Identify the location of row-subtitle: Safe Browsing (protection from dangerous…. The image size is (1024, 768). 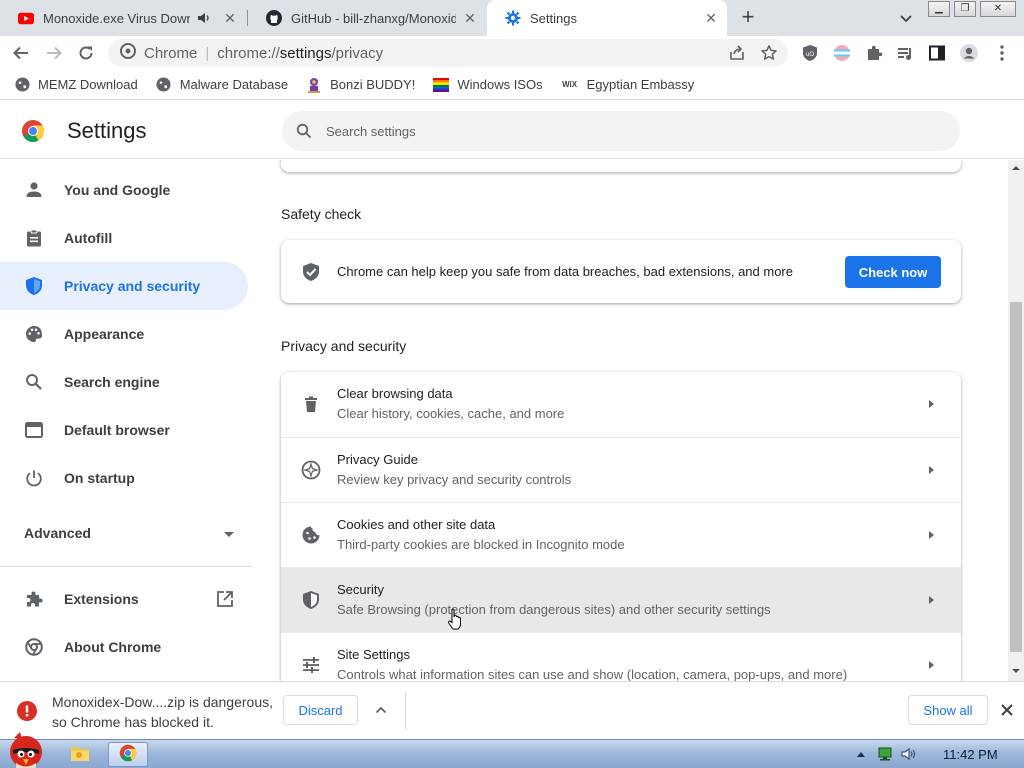
(554, 609).